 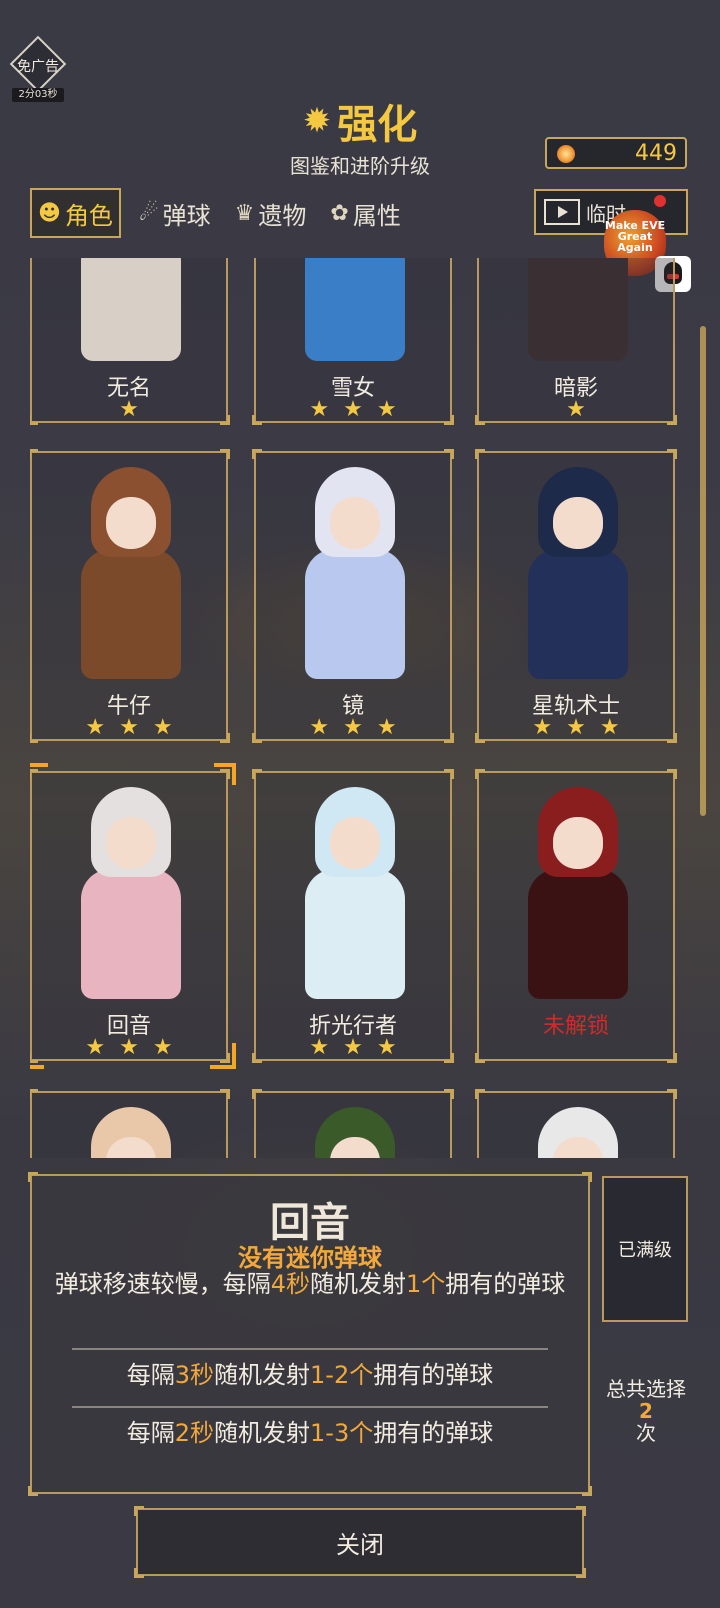 What do you see at coordinates (646, 1433) in the screenshot?
I see `total-unit: 次` at bounding box center [646, 1433].